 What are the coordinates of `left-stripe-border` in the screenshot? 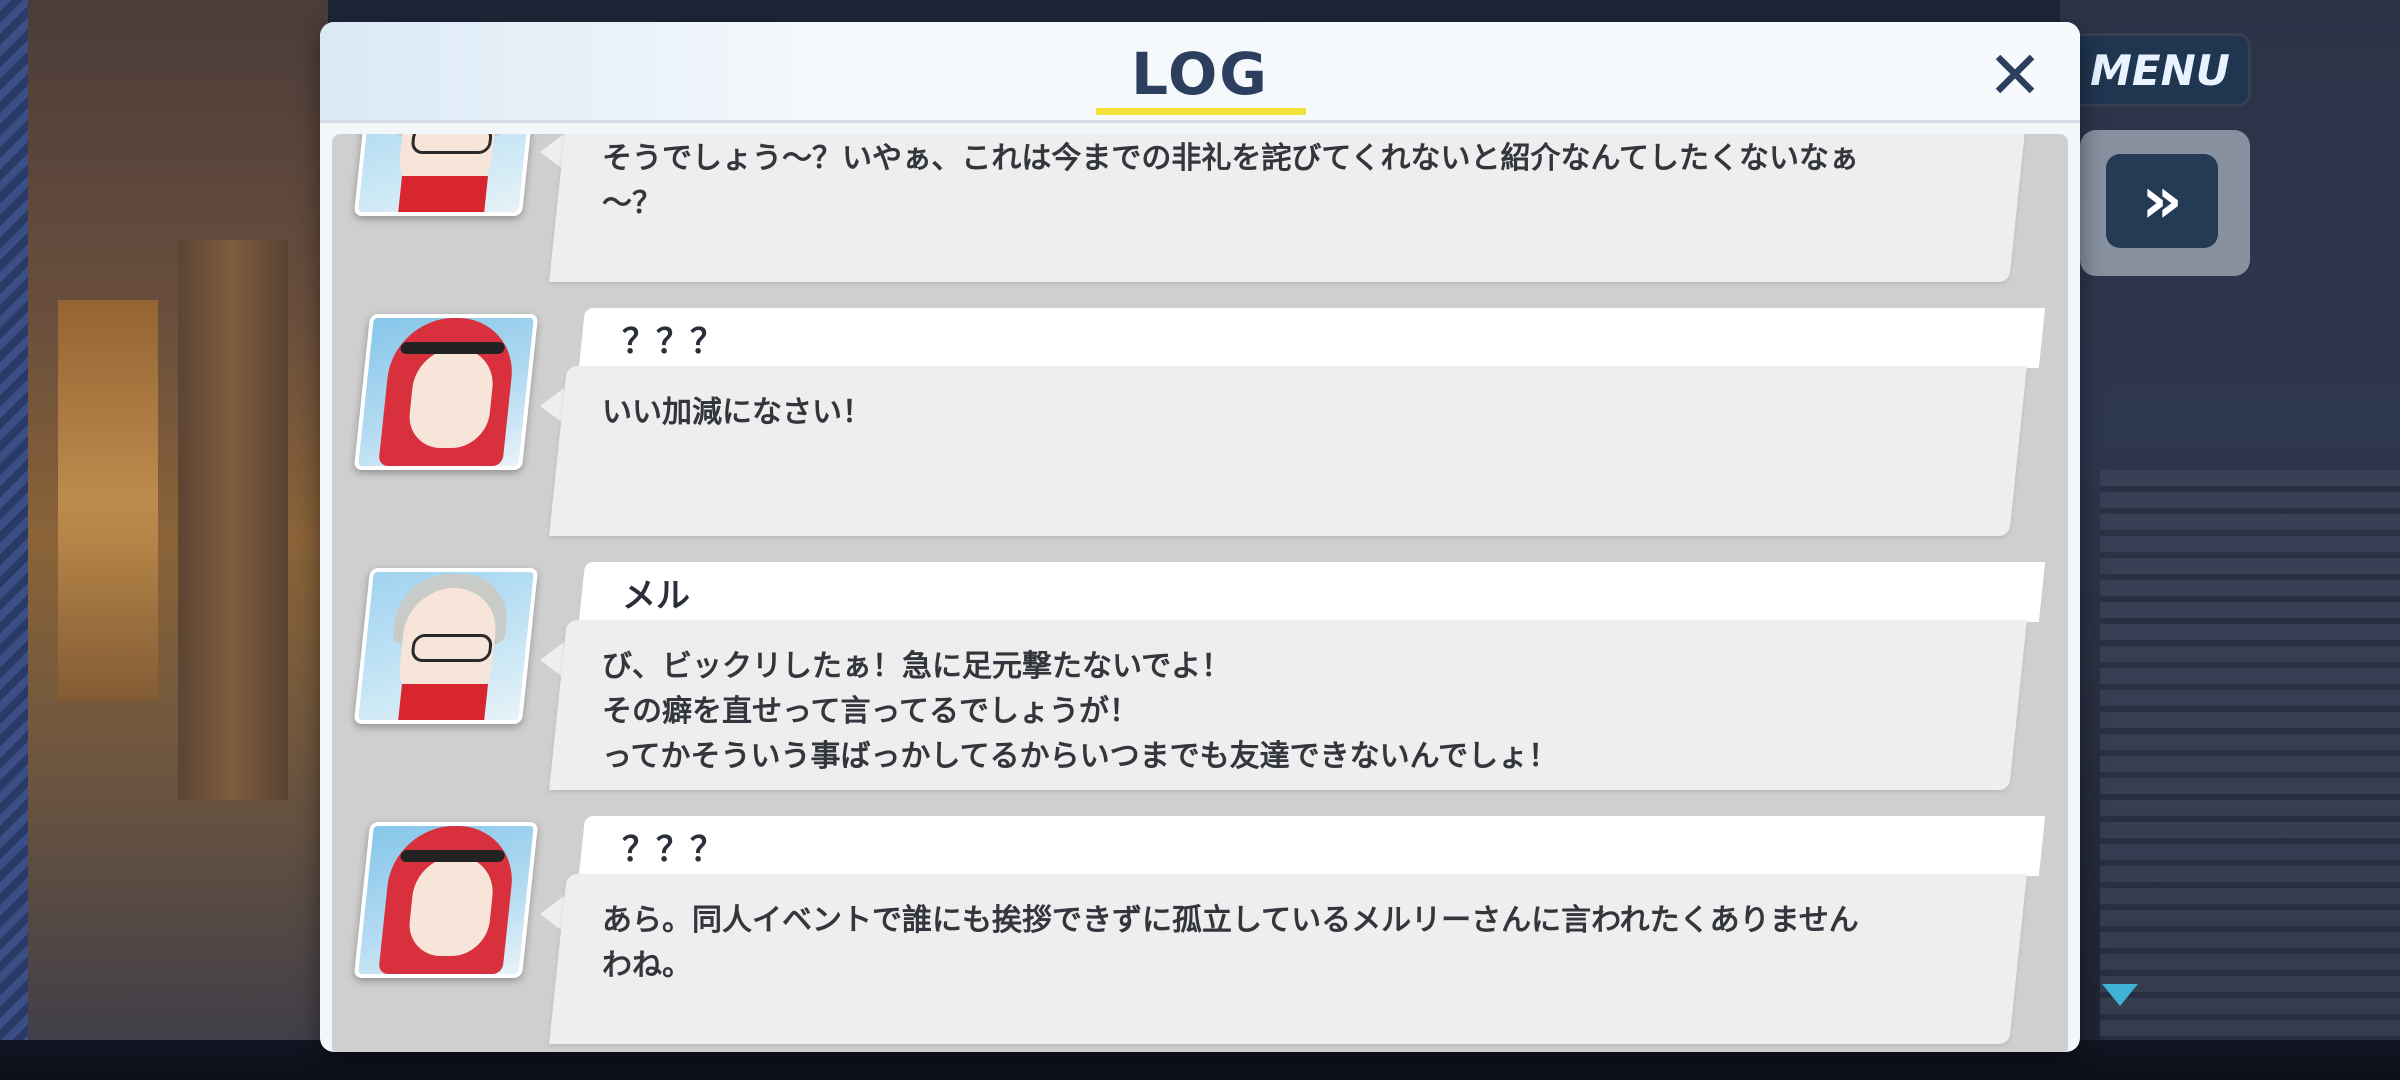 It's located at (14, 540).